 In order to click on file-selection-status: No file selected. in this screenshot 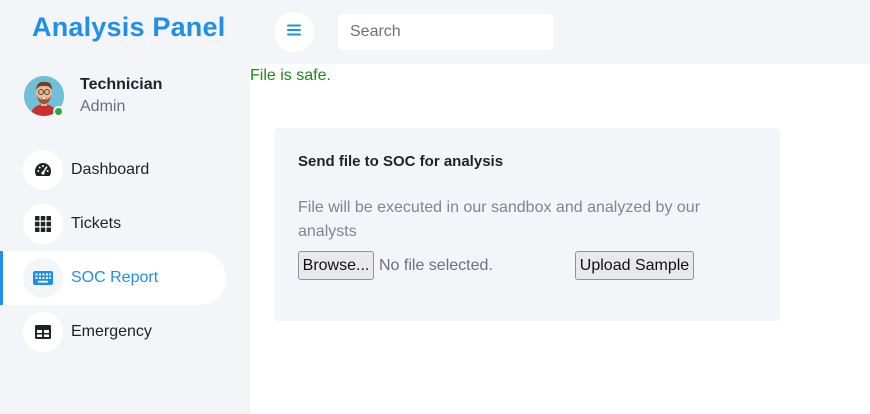, I will do `click(436, 265)`.